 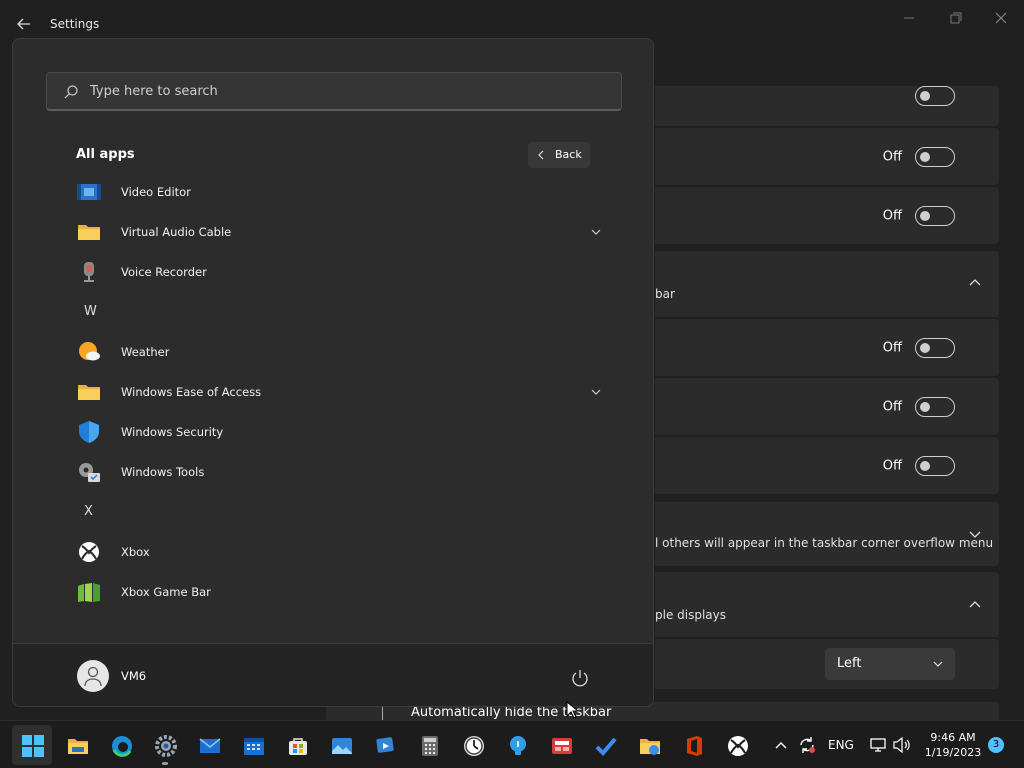 I want to click on app-item-windows-ease-of-access: Windows Ease of Access, so click(x=337, y=392).